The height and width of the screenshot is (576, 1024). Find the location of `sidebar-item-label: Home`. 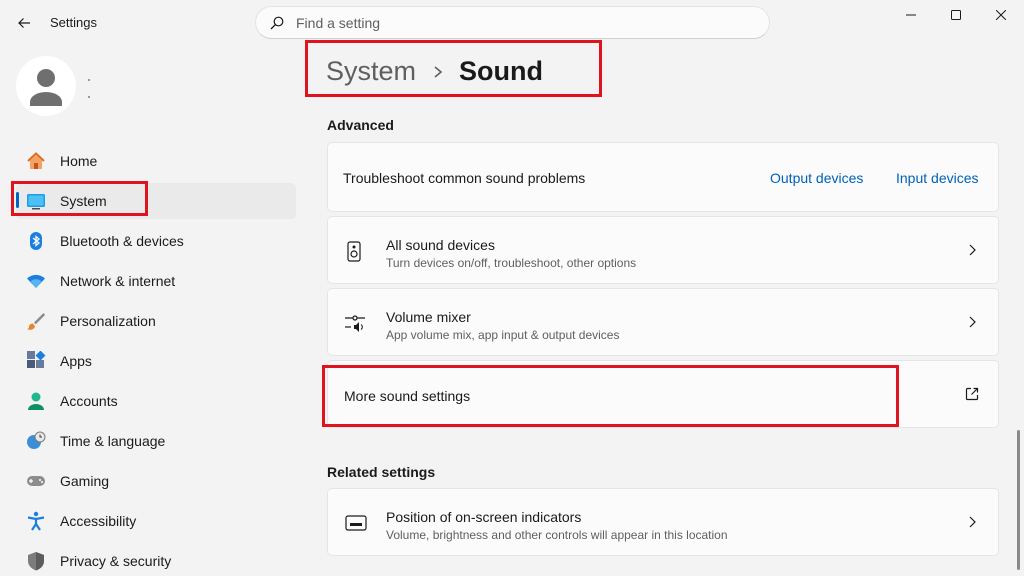

sidebar-item-label: Home is located at coordinates (79, 161).